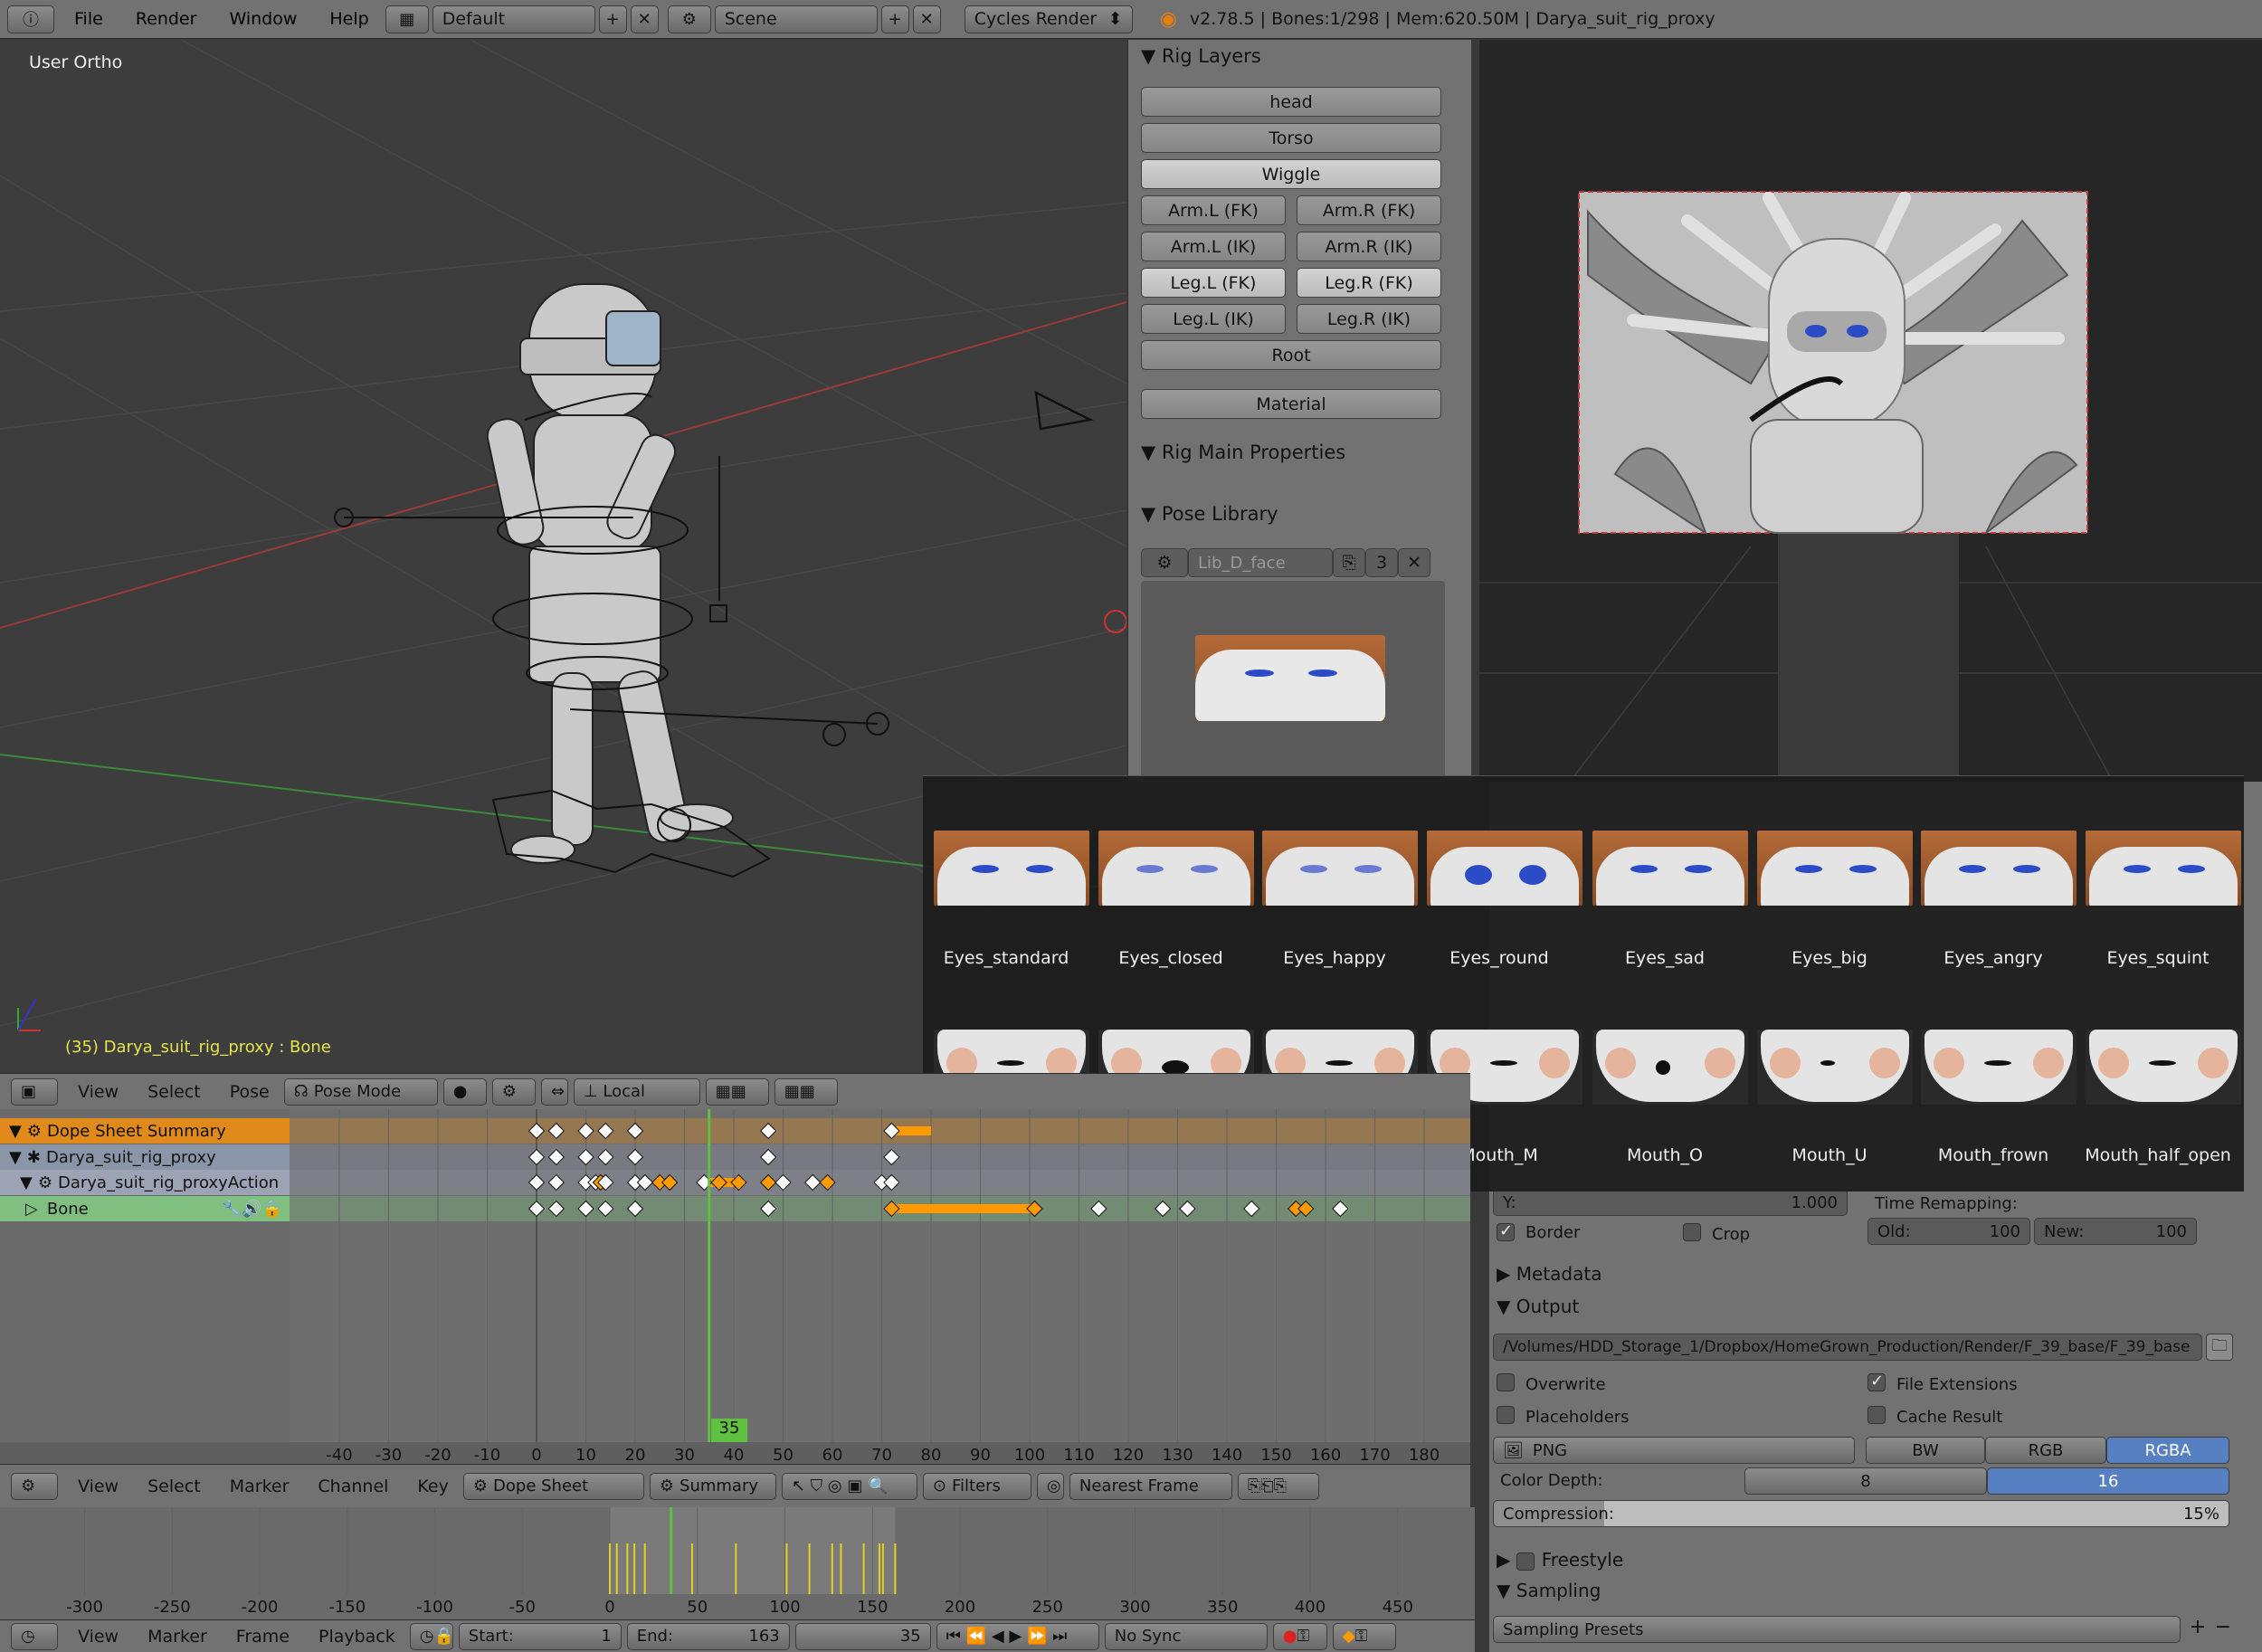 The image size is (2262, 1652). What do you see at coordinates (465, 1092) in the screenshot?
I see `shading-selector: ●` at bounding box center [465, 1092].